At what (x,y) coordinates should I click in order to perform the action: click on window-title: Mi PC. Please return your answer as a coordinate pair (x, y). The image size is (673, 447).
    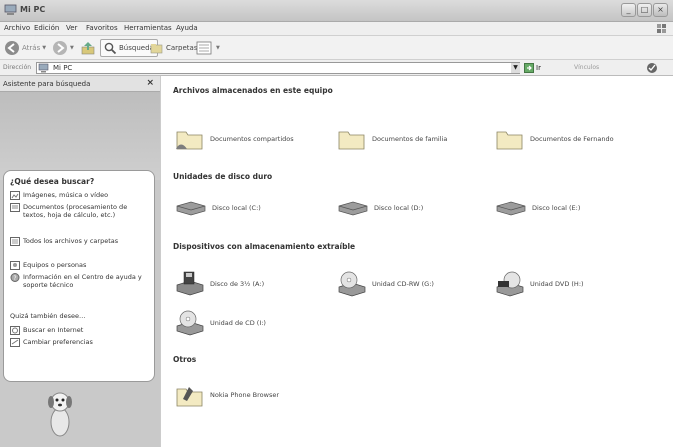
    Looking at the image, I should click on (33, 9).